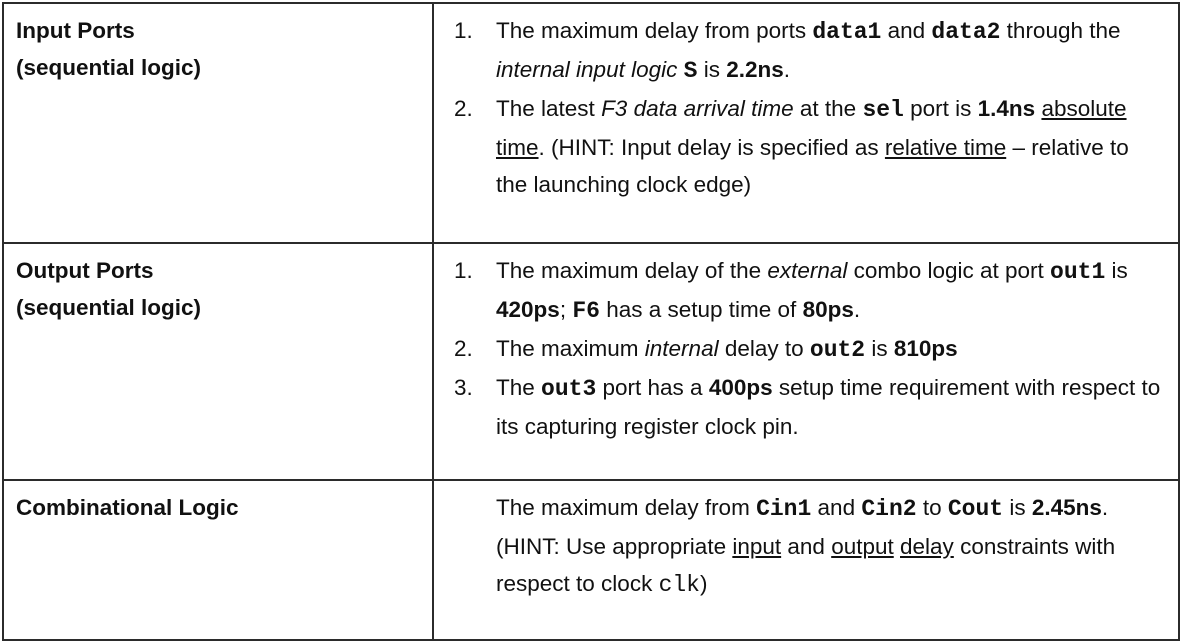  Describe the element at coordinates (975, 509) in the screenshot. I see `text-run: Cout` at that location.